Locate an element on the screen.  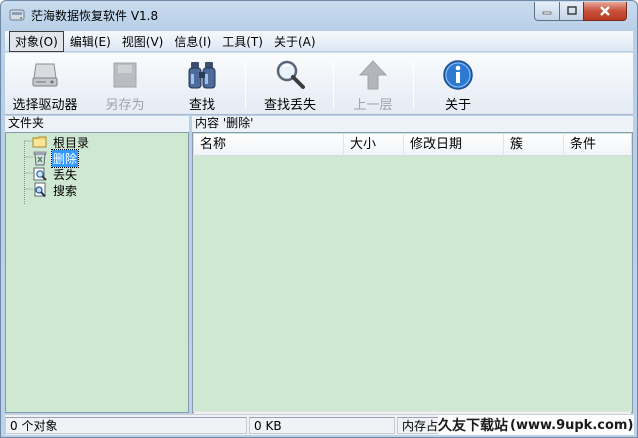
tree-item-lost: 丢失 is located at coordinates (55, 174).